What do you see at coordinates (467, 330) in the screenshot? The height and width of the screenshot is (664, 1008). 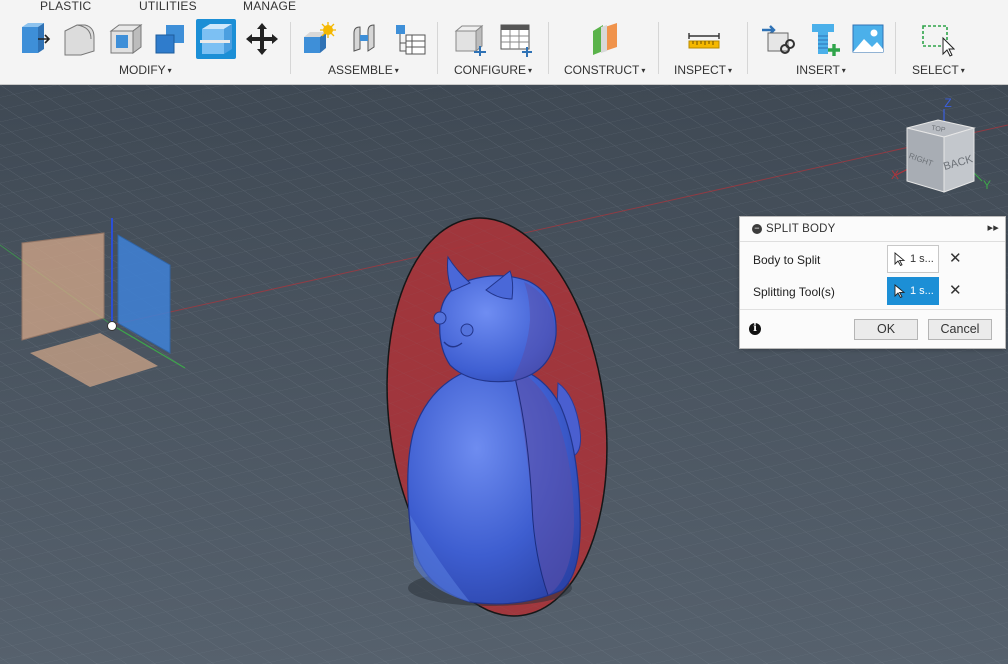 I see `model-eye-right` at bounding box center [467, 330].